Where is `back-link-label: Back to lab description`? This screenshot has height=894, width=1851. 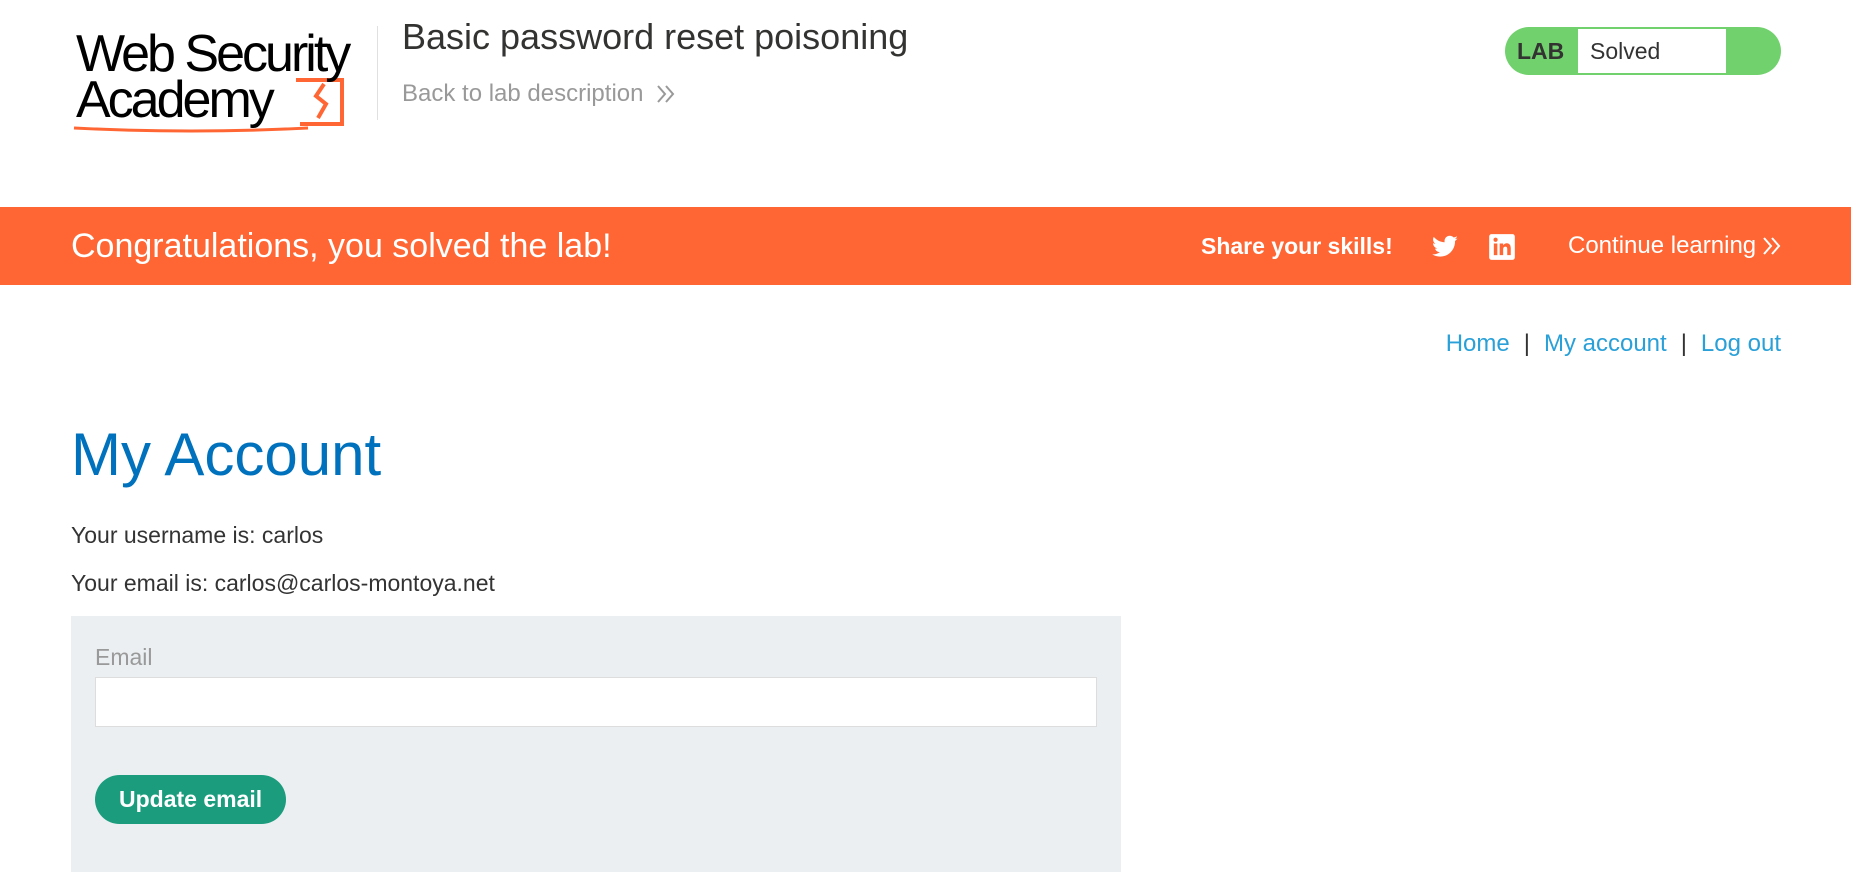 back-link-label: Back to lab description is located at coordinates (523, 93).